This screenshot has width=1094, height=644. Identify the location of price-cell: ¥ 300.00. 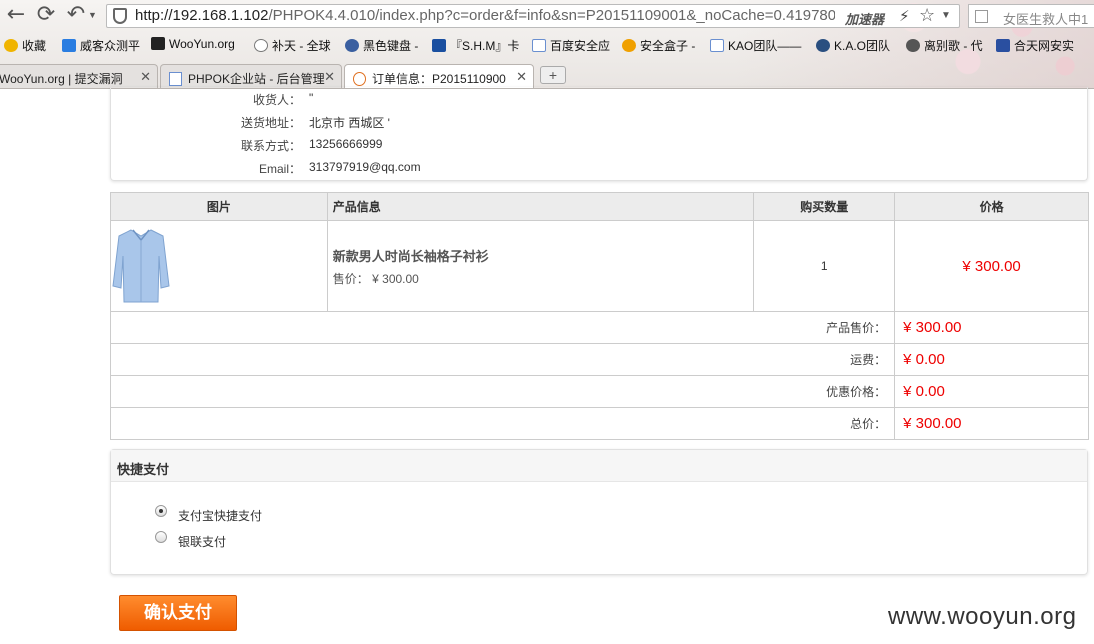
(991, 266).